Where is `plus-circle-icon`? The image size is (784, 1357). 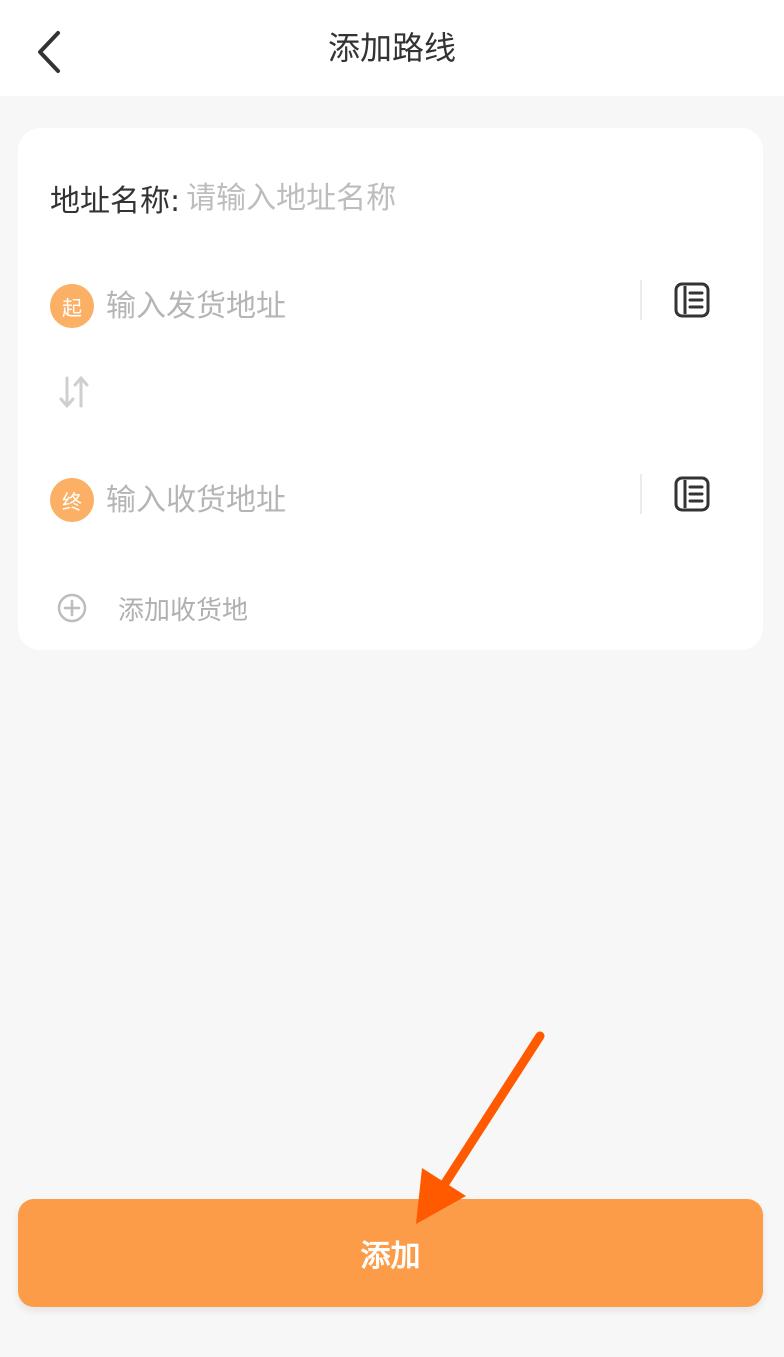 plus-circle-icon is located at coordinates (72, 608).